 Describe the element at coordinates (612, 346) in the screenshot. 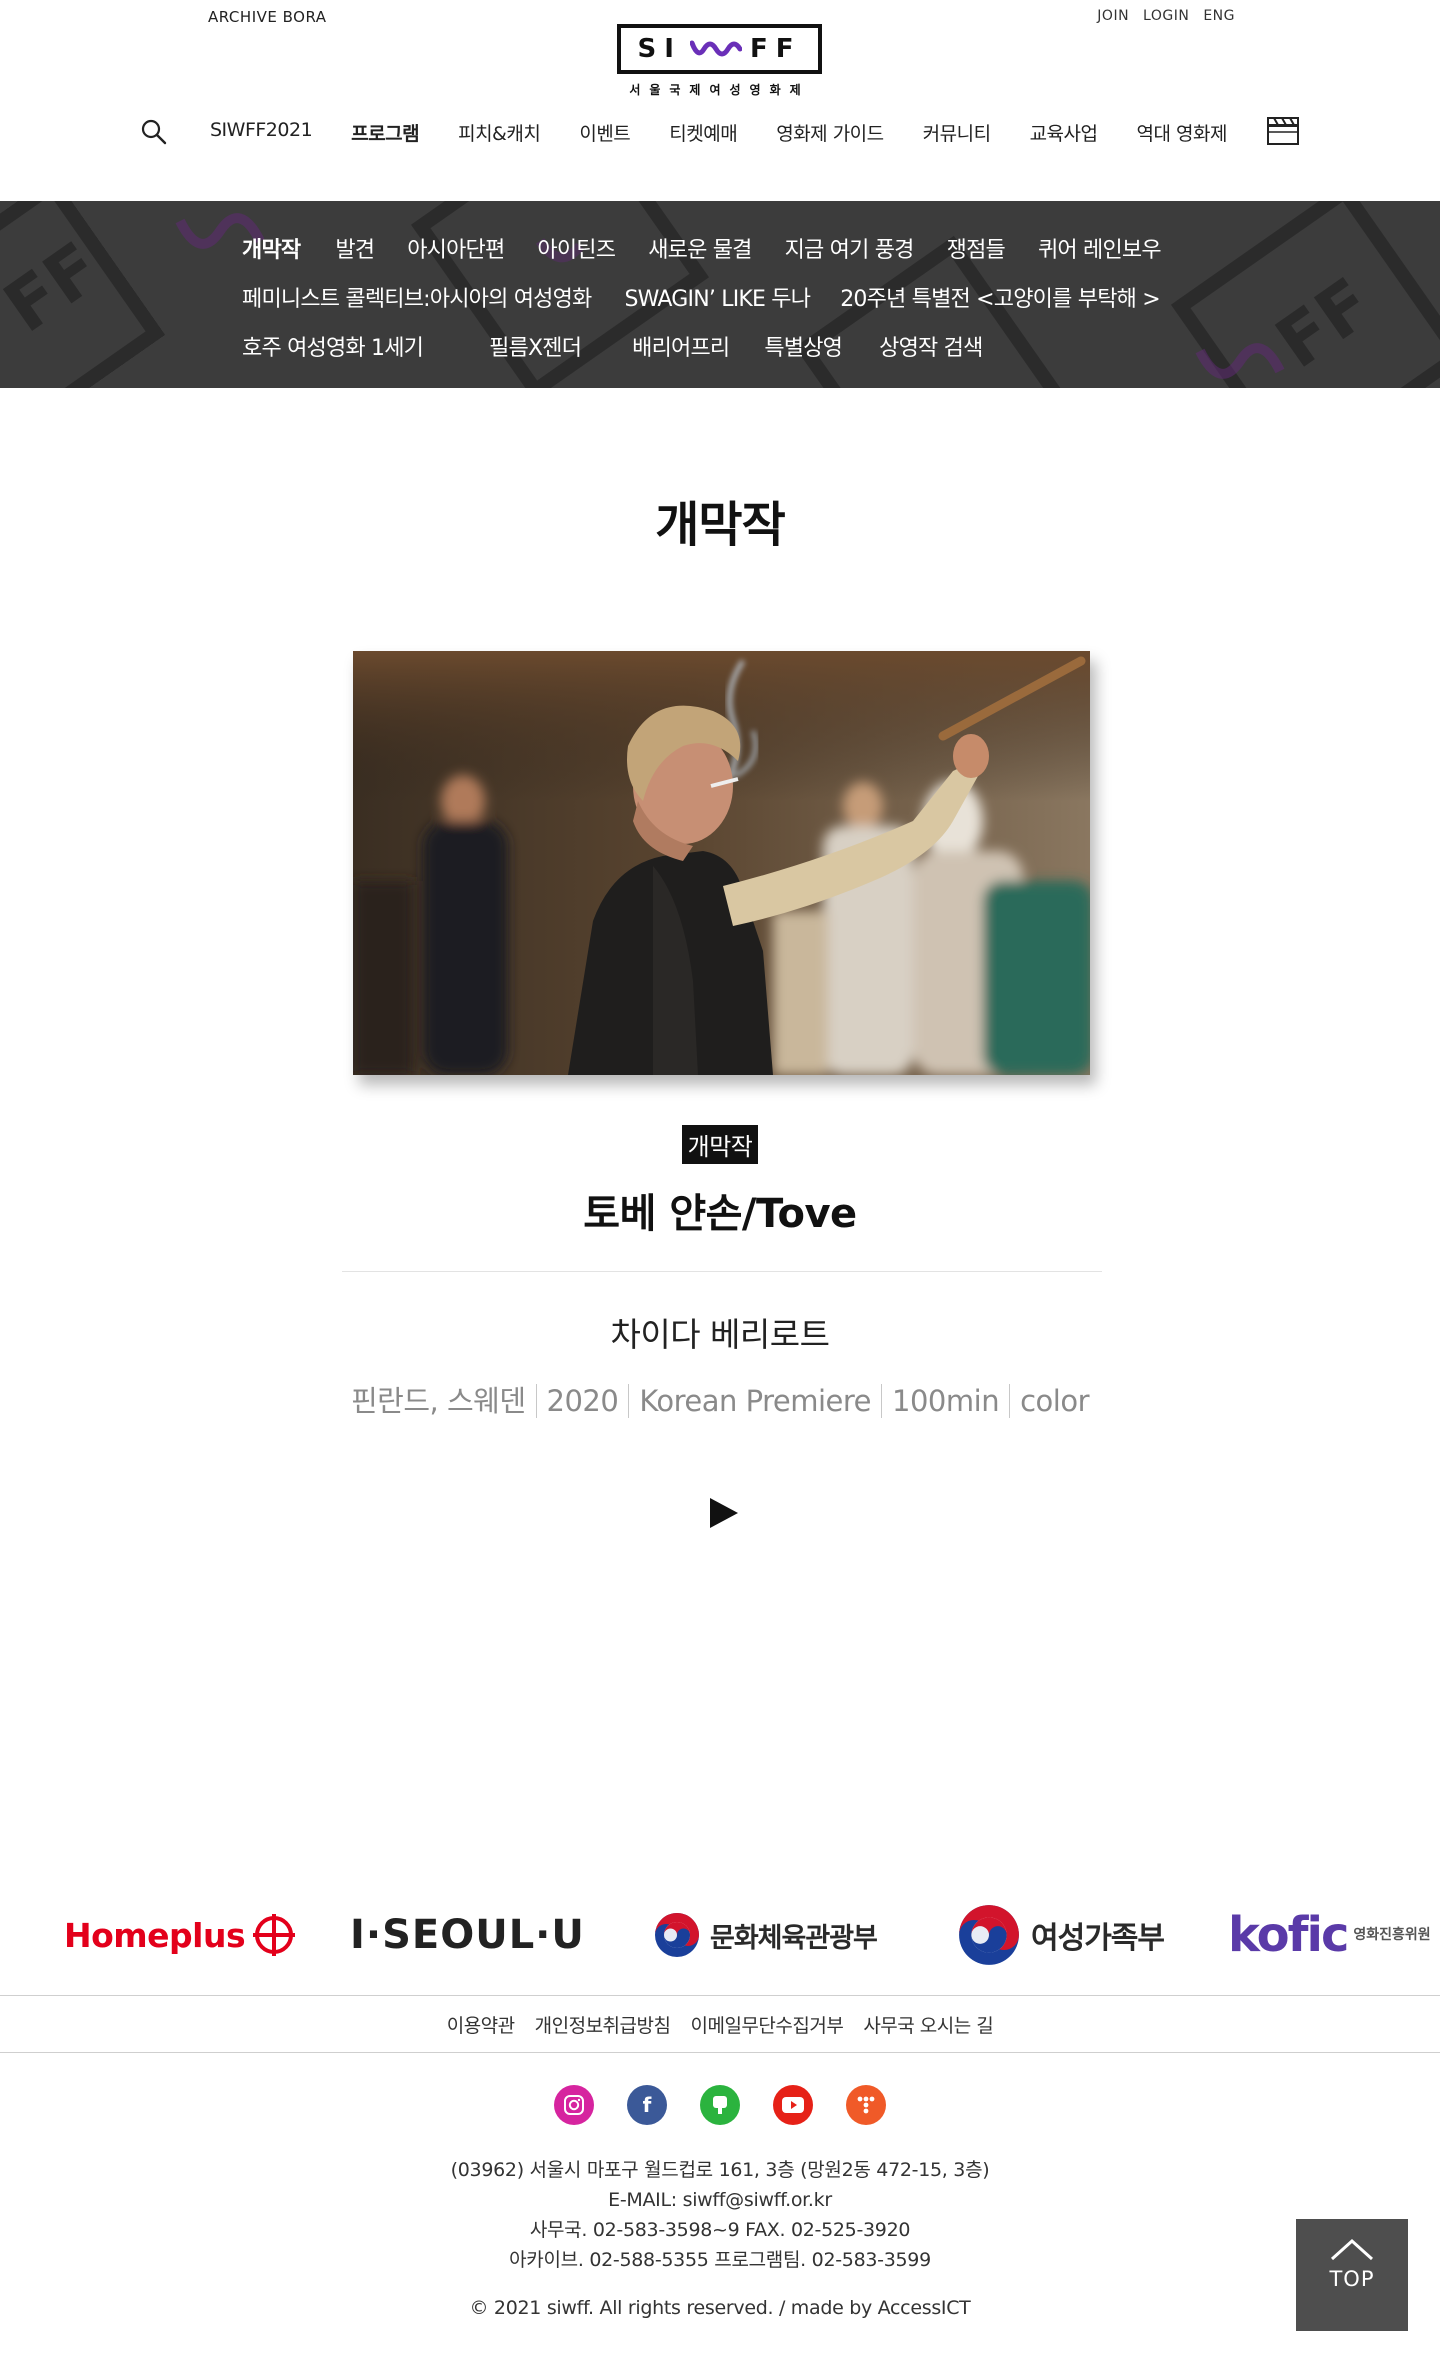

I see `subnav-row-3: 호주 여성영화 1세기 필름X젠더 배리어프리 특별상영 상영작 검색` at that location.